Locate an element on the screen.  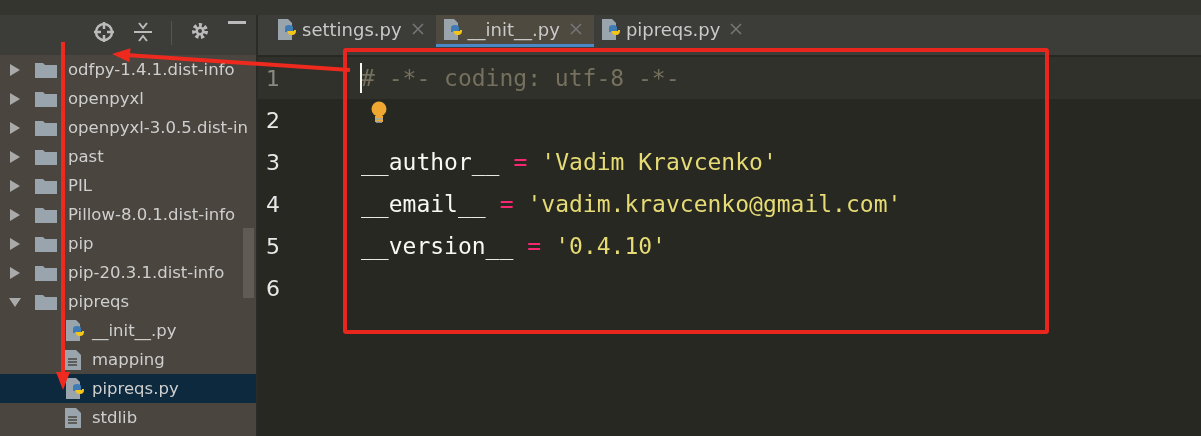
file-tab: pipreqs.py is located at coordinates (674, 31).